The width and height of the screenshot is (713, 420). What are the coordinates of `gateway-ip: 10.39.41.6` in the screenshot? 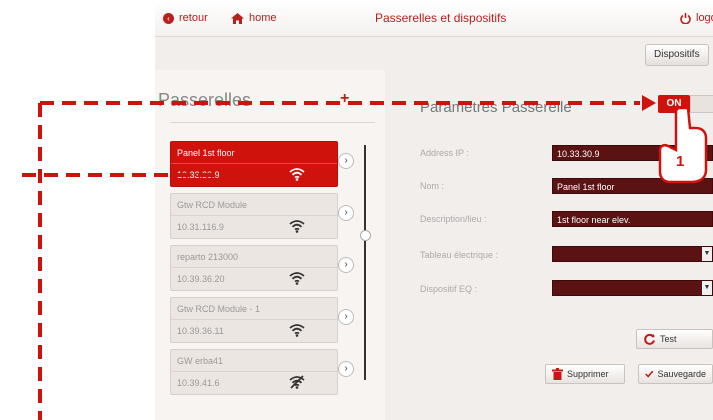 It's located at (198, 383).